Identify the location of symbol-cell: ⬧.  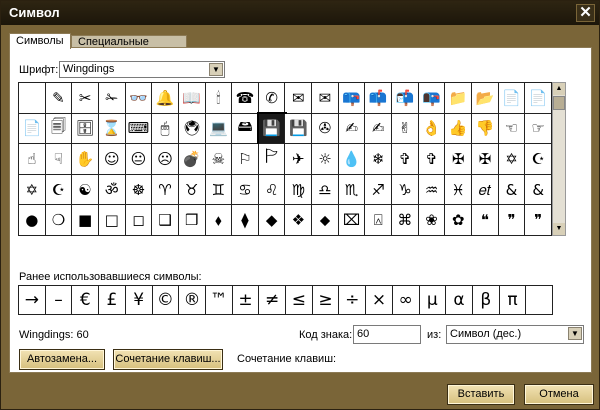
(219, 220).